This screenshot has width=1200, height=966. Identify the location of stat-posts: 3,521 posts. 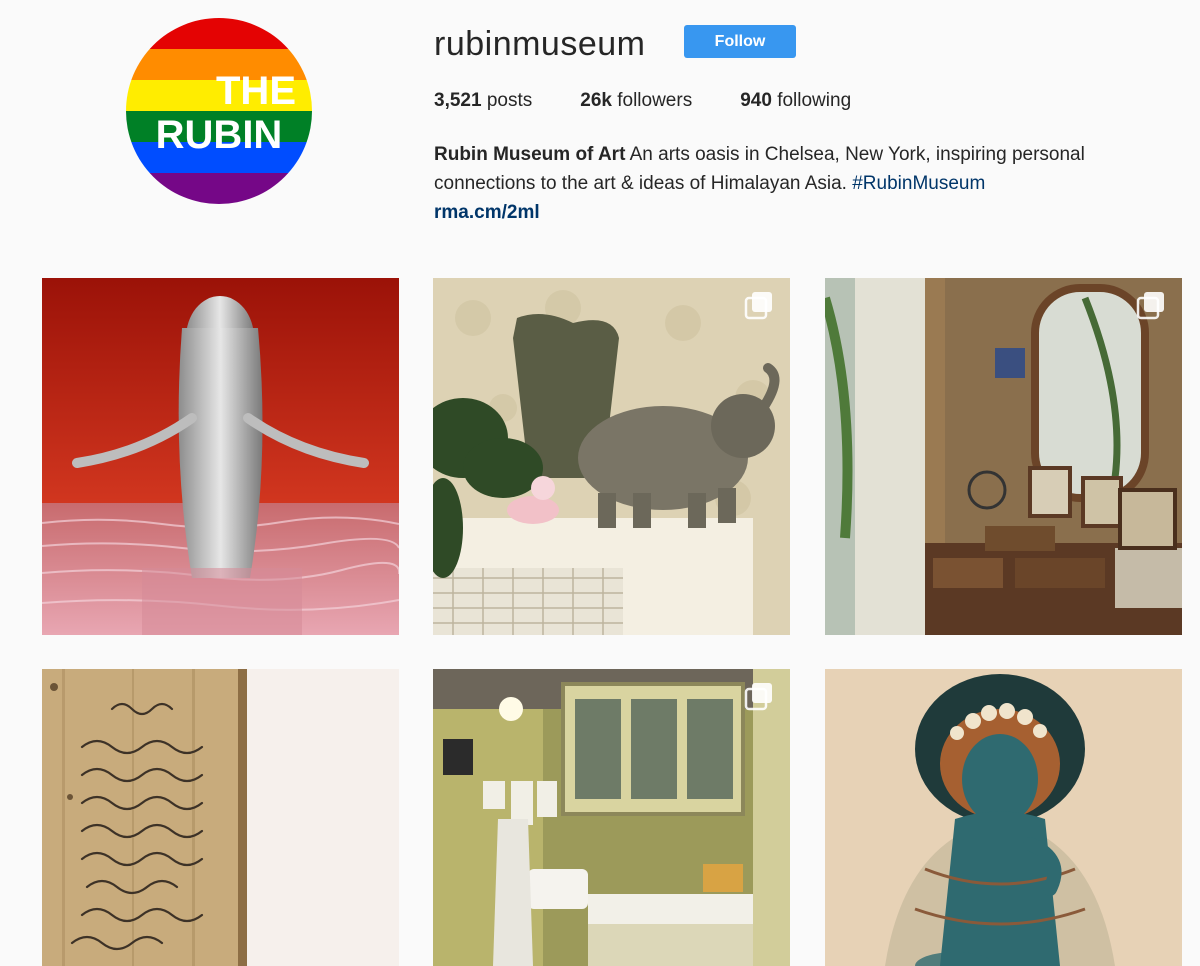
(483, 101).